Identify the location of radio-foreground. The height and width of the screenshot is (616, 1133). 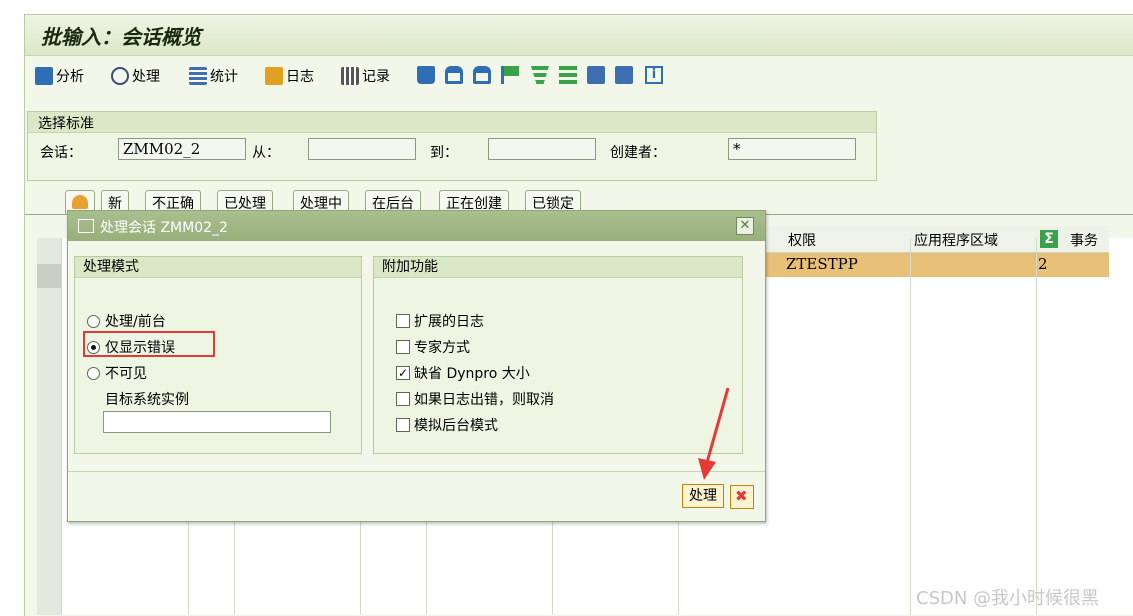
(93, 321).